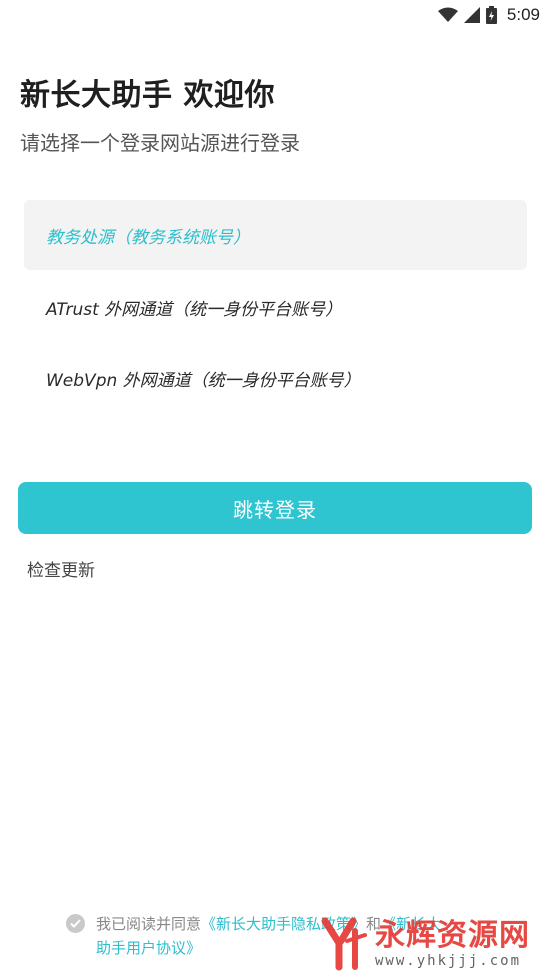  I want to click on check-icon, so click(75, 923).